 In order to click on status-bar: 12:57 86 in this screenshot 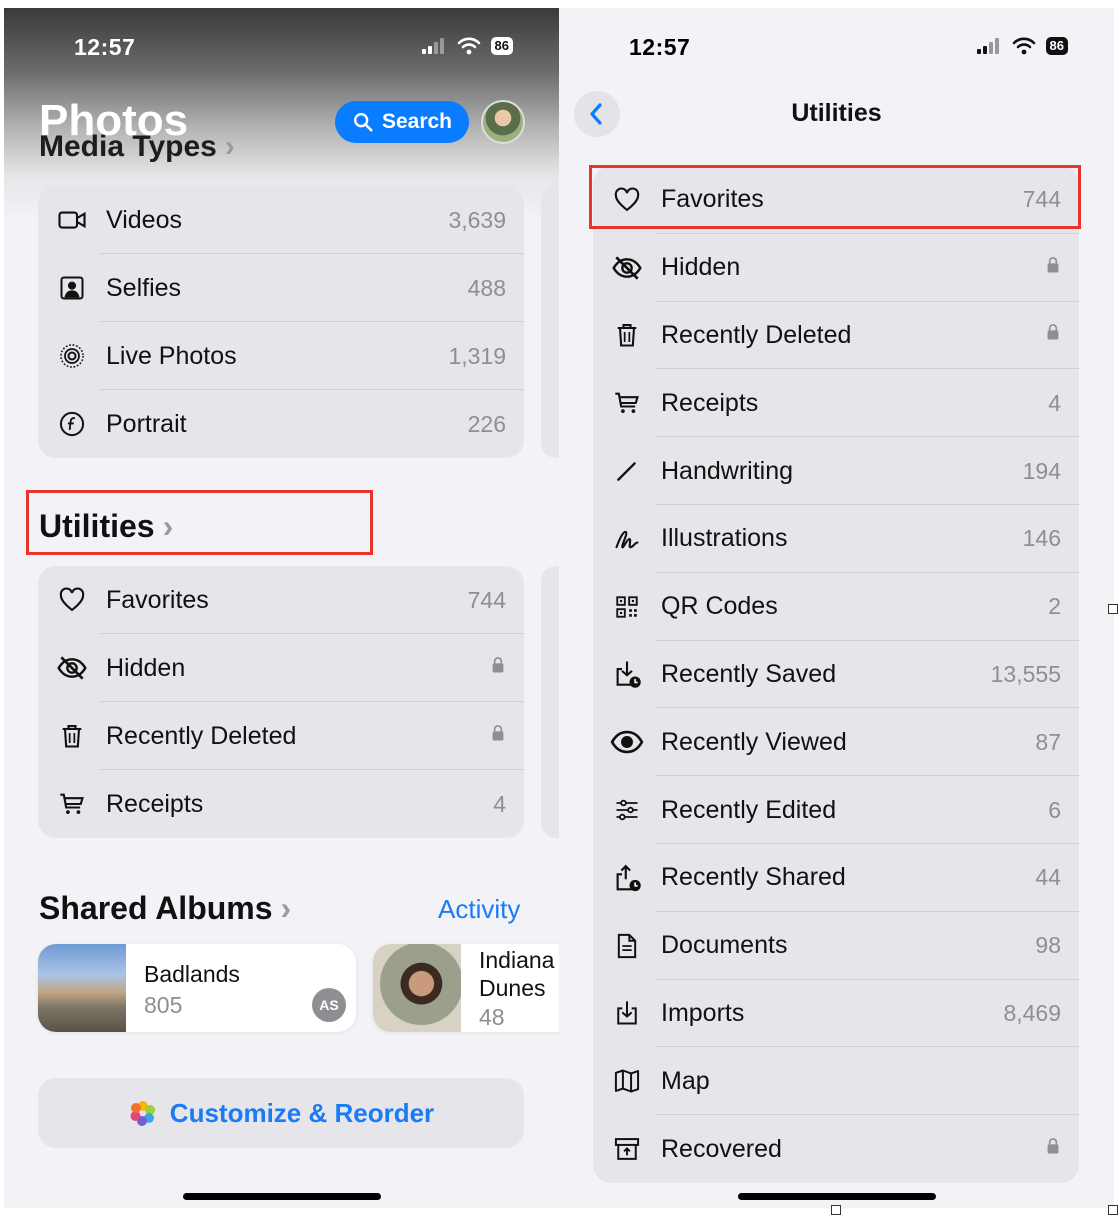, I will do `click(281, 49)`.